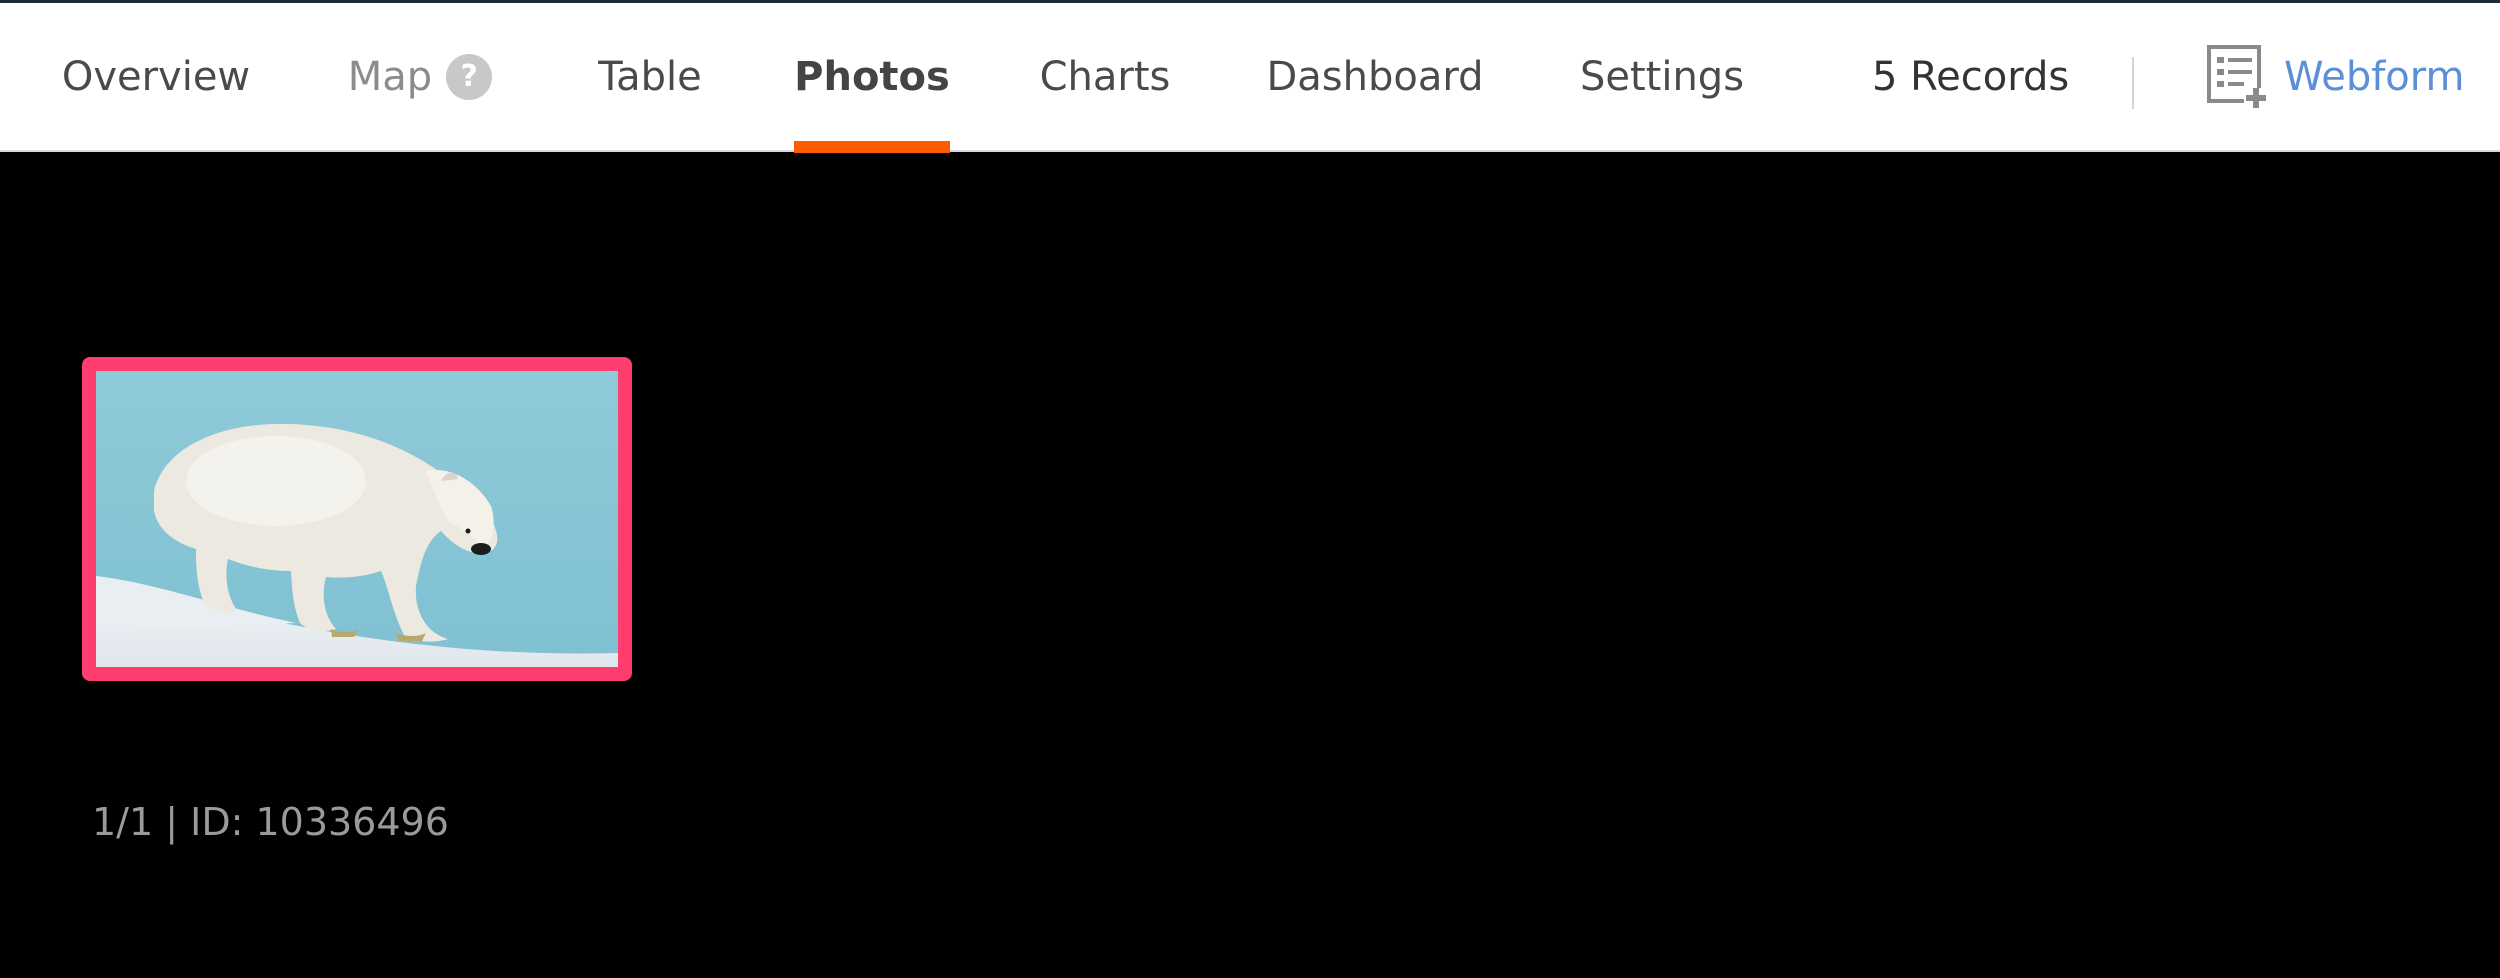  I want to click on tab-charts-label: Charts, so click(1105, 76).